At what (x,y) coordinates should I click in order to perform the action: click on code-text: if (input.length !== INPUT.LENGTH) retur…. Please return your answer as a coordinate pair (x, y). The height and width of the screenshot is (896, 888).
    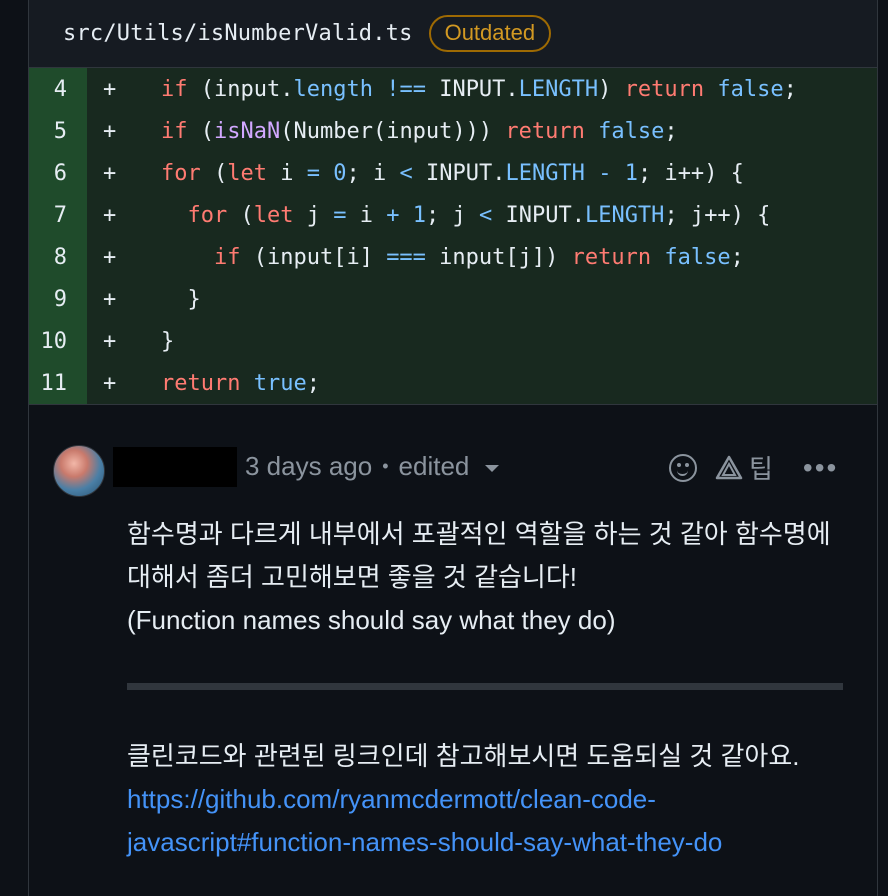
    Looking at the image, I should click on (479, 89).